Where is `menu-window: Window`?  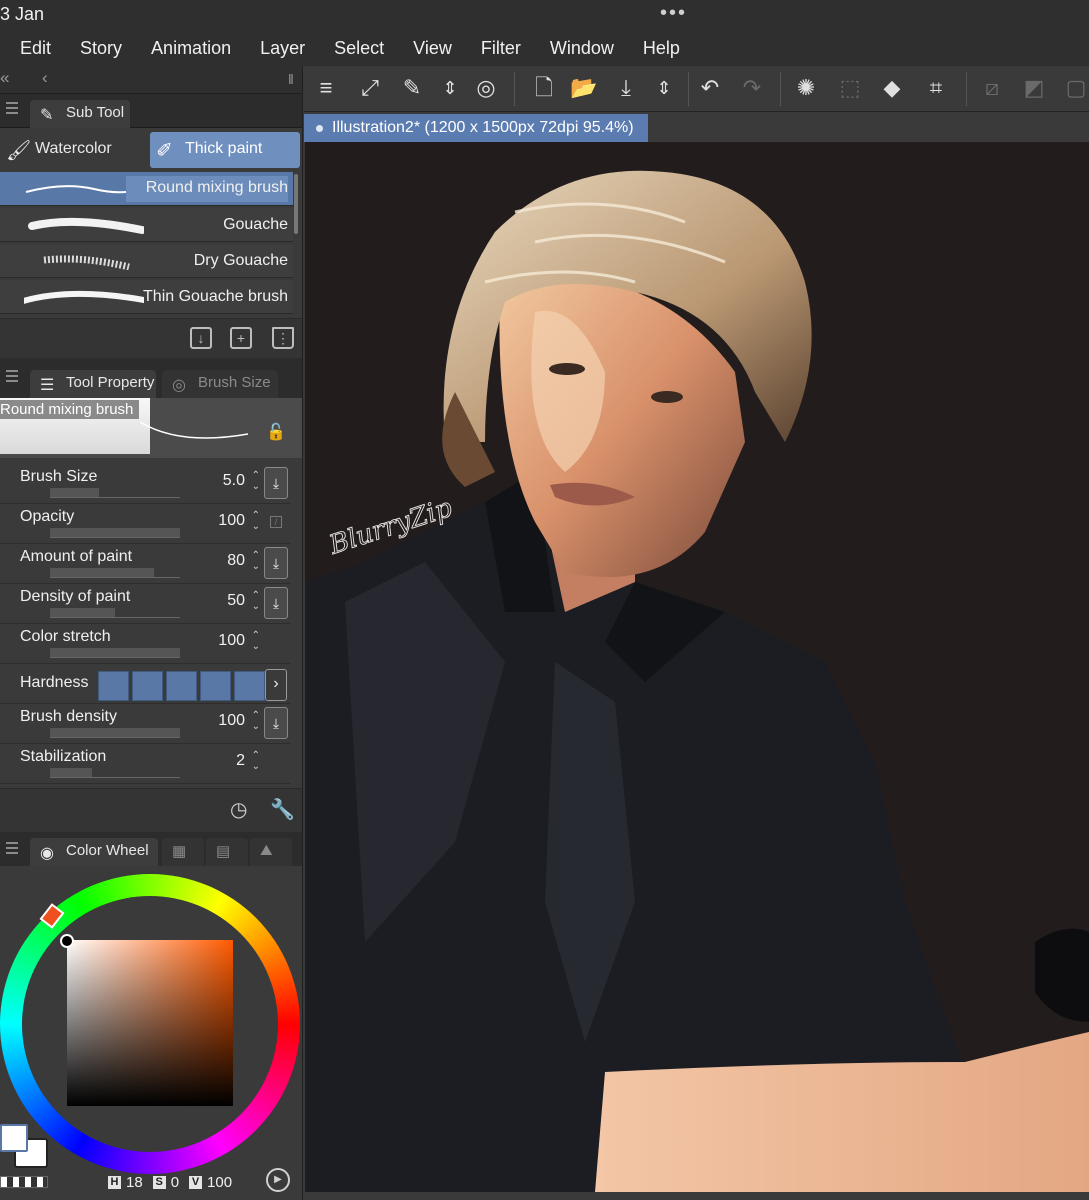 menu-window: Window is located at coordinates (582, 48).